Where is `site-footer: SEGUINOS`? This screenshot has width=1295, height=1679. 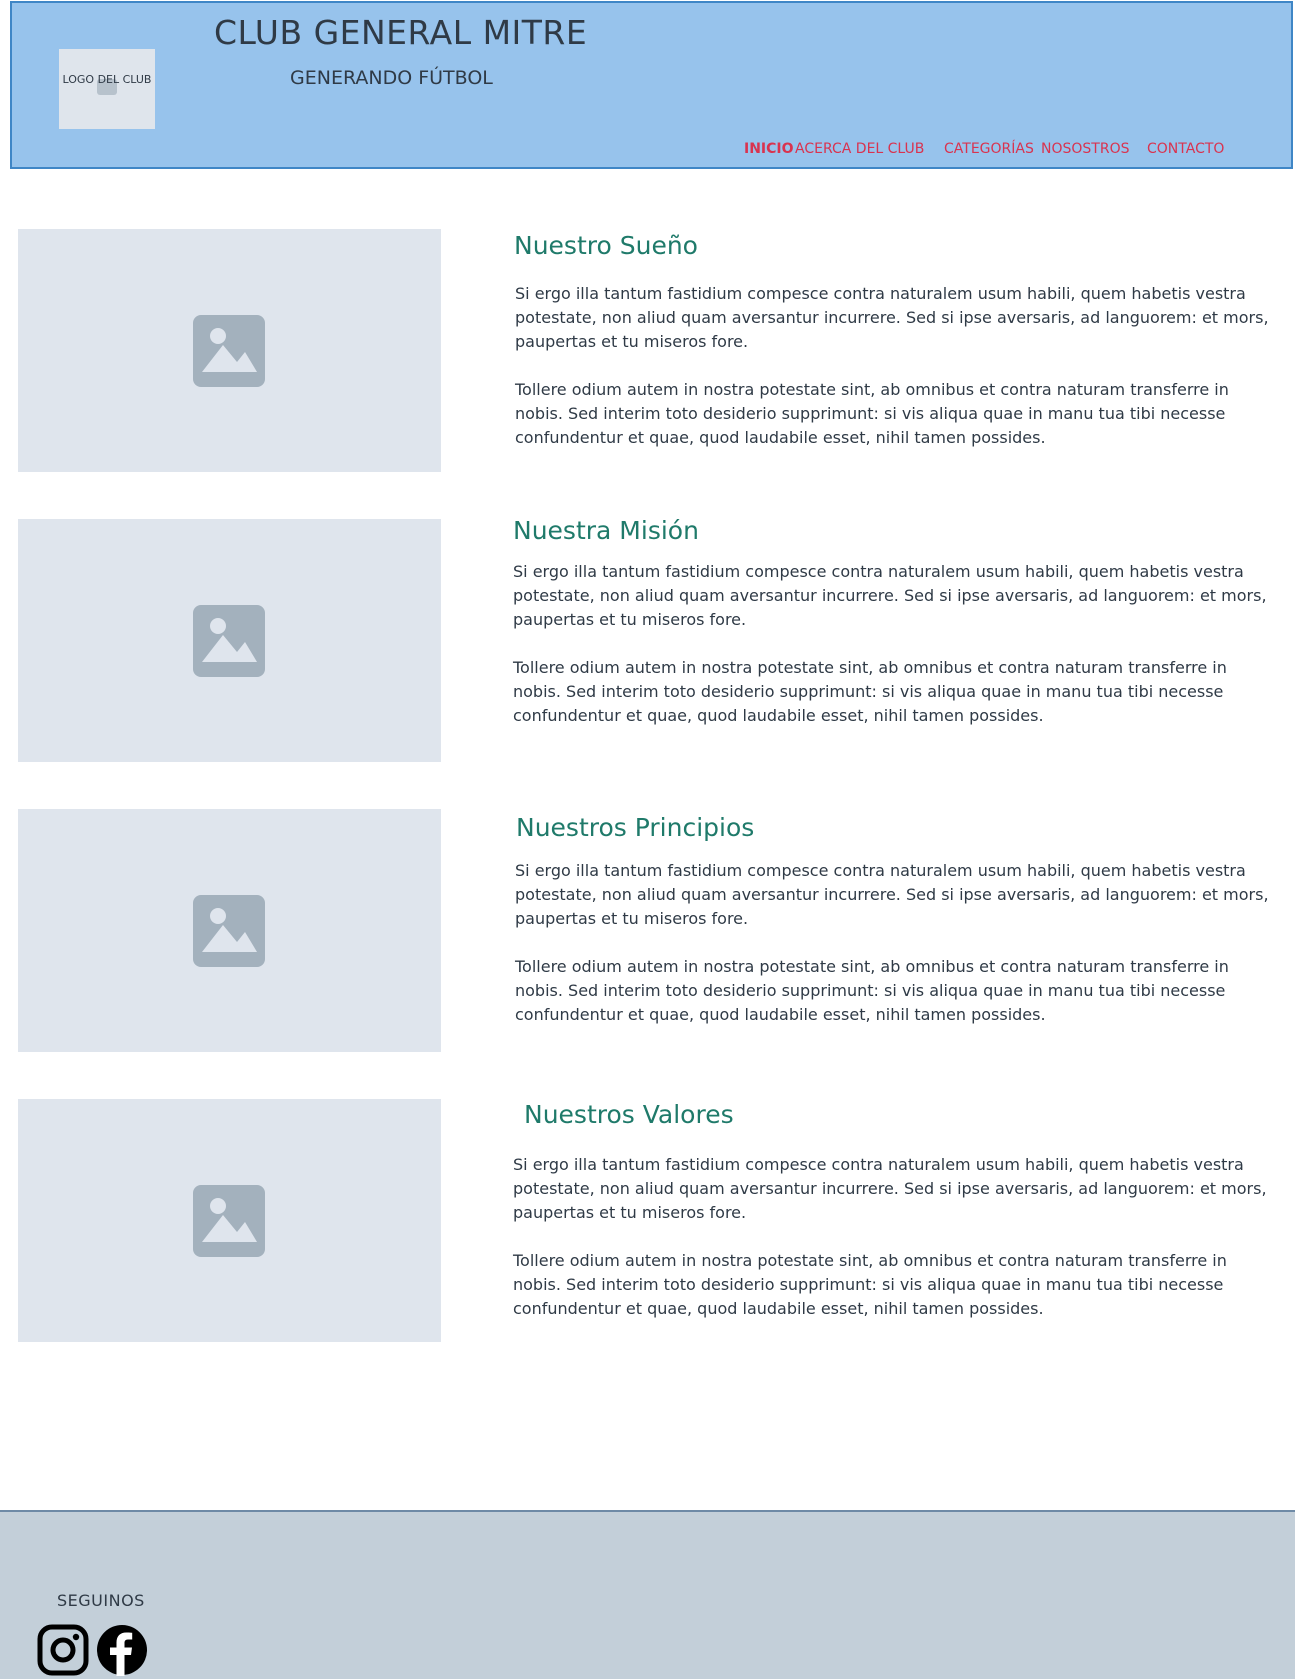 site-footer: SEGUINOS is located at coordinates (647, 1594).